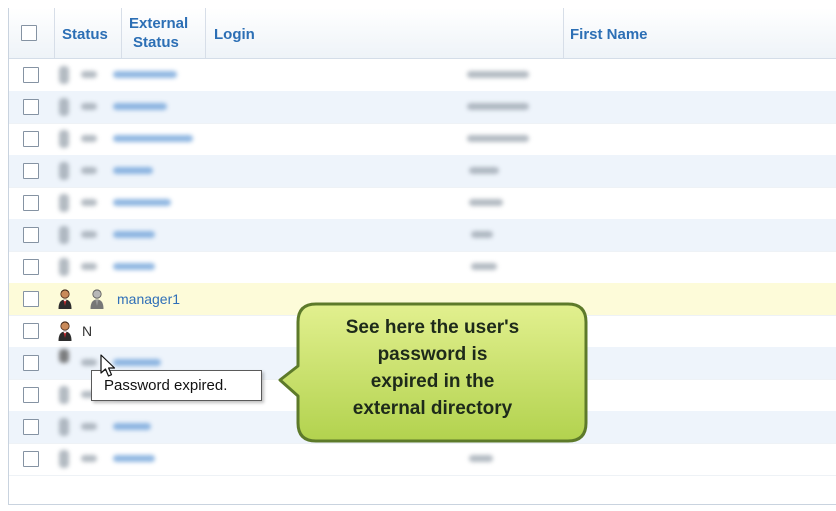  Describe the element at coordinates (432, 327) in the screenshot. I see `callout-line-1: See here the user's` at that location.